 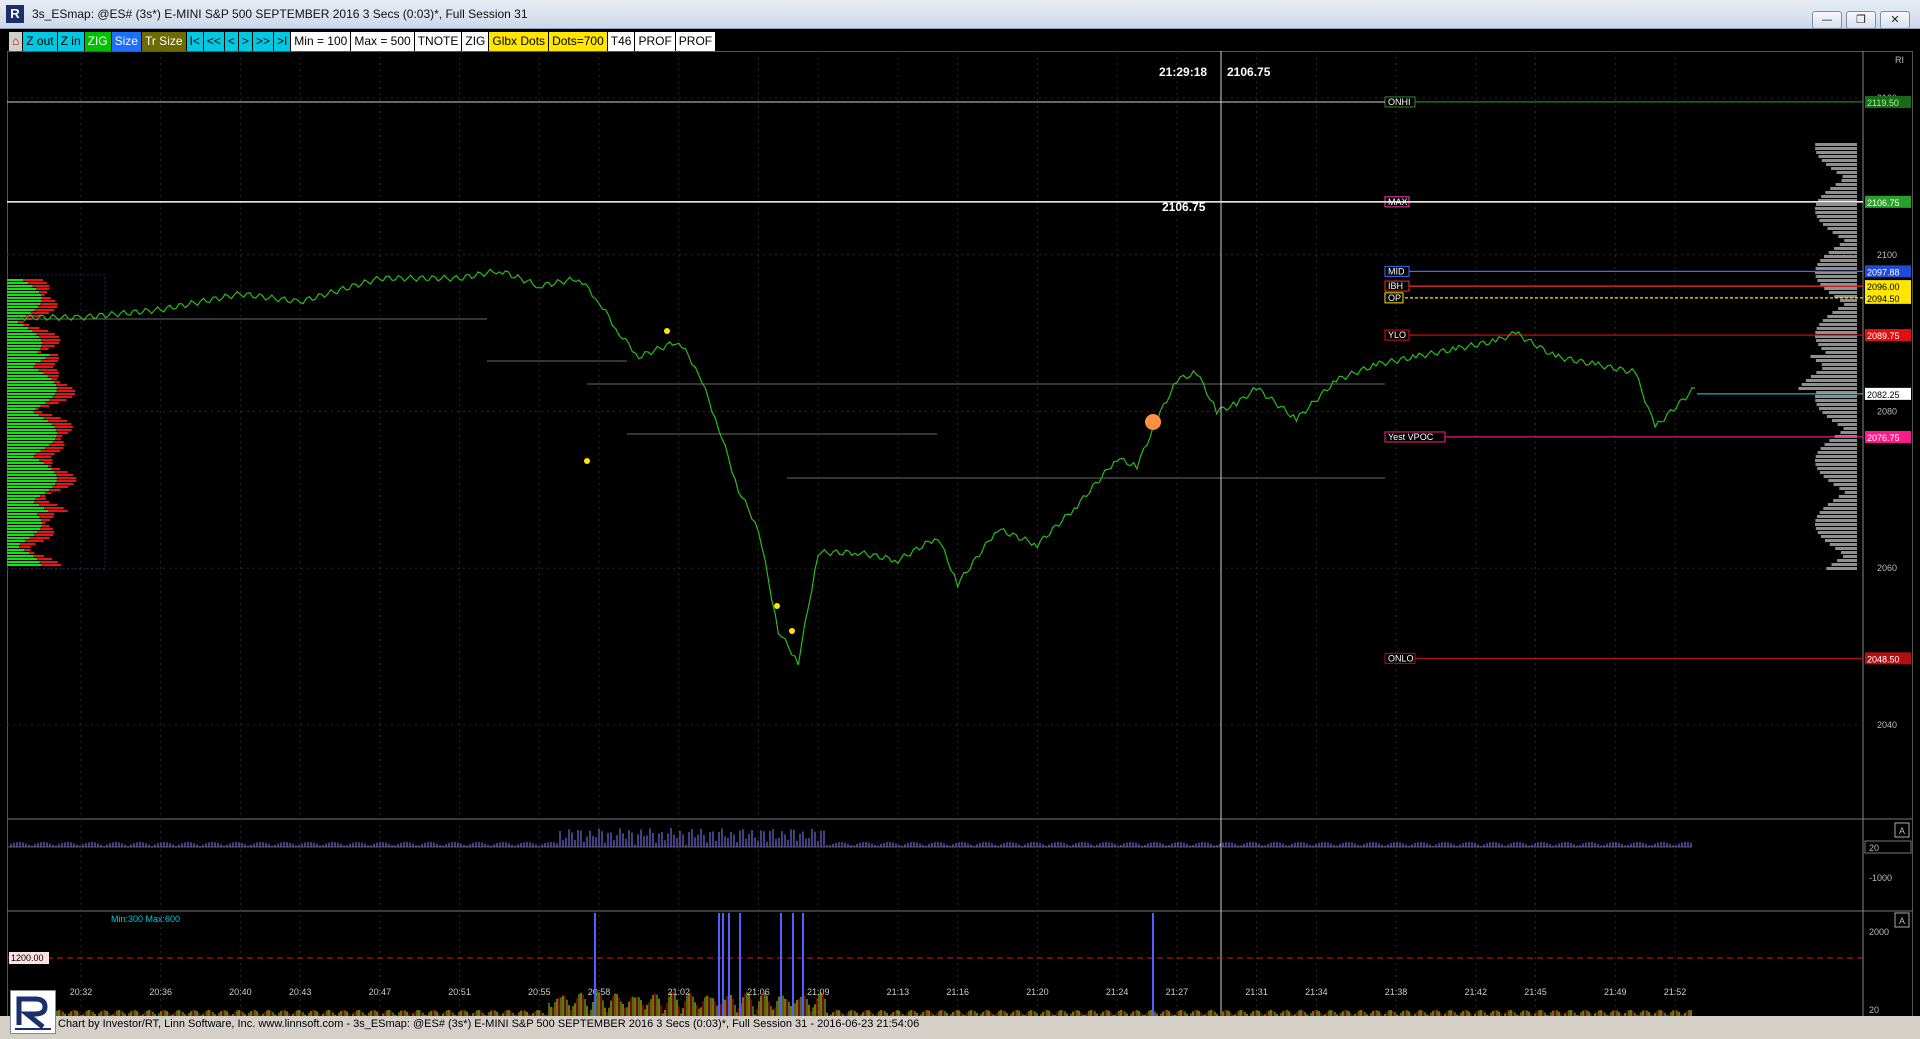 What do you see at coordinates (97, 41) in the screenshot?
I see `toolbar-button-3: ZIG` at bounding box center [97, 41].